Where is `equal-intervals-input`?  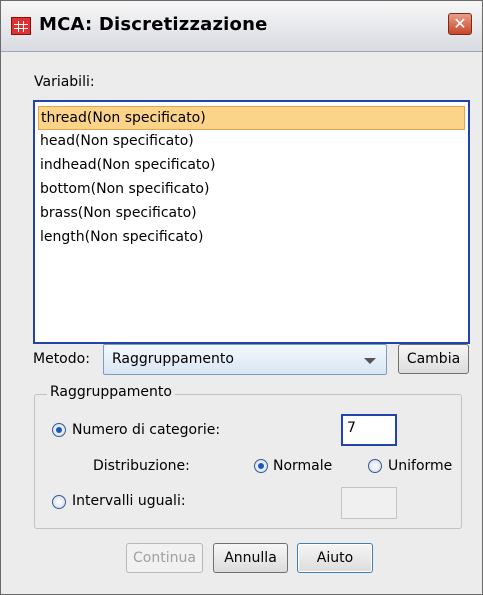
equal-intervals-input is located at coordinates (369, 503).